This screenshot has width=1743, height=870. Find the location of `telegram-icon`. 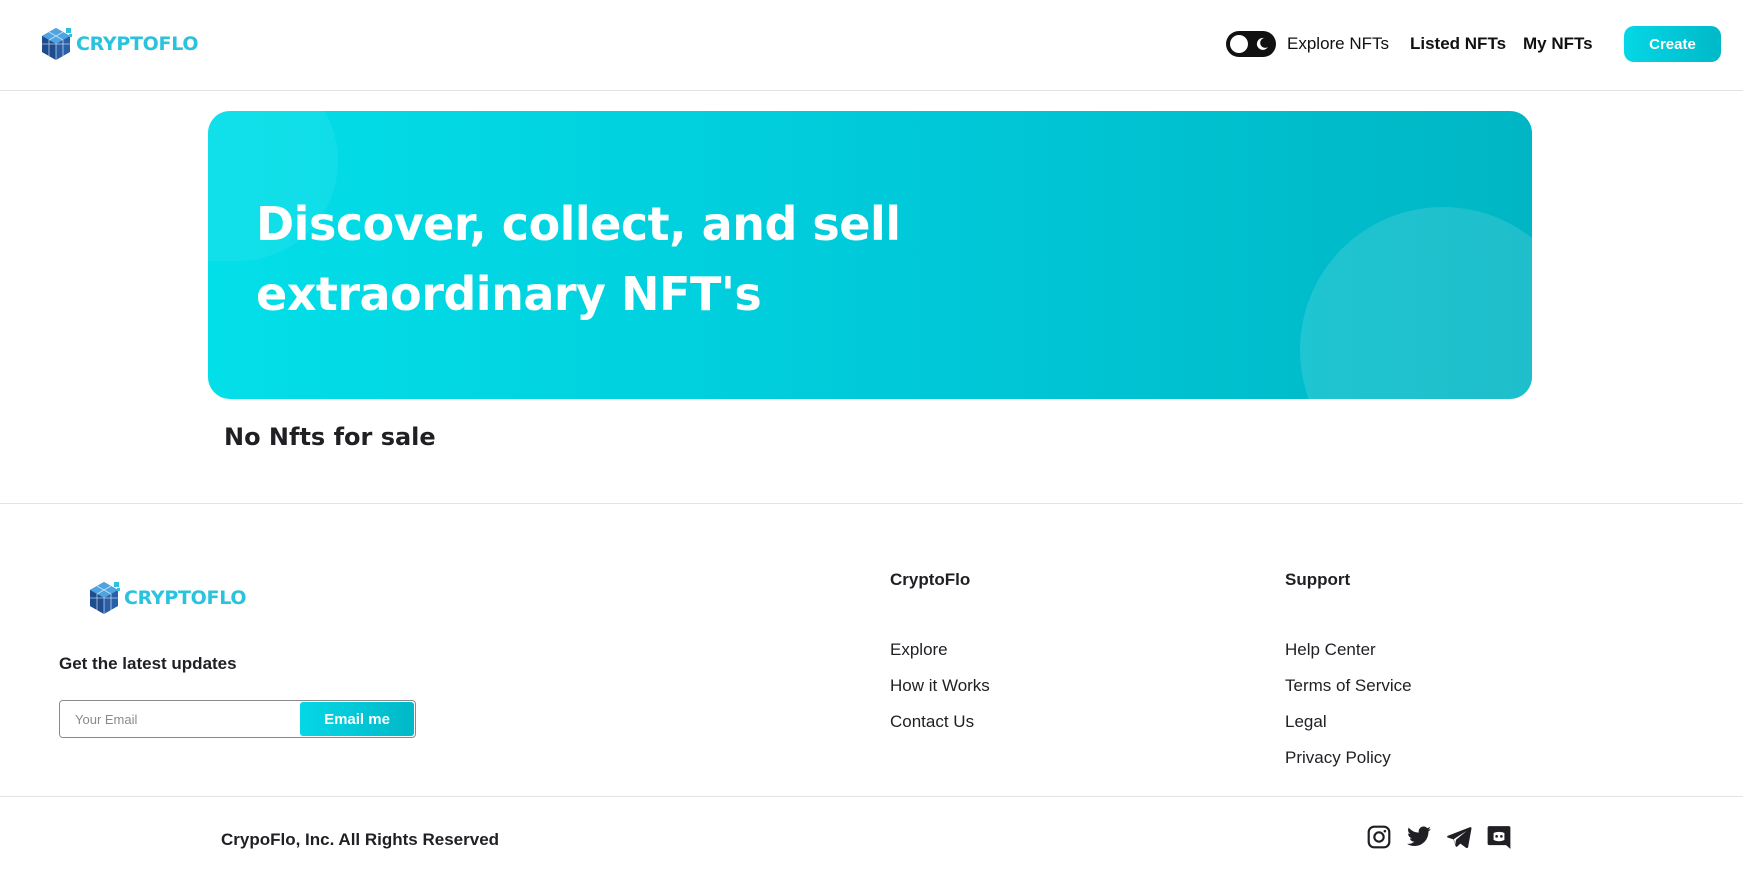

telegram-icon is located at coordinates (1459, 837).